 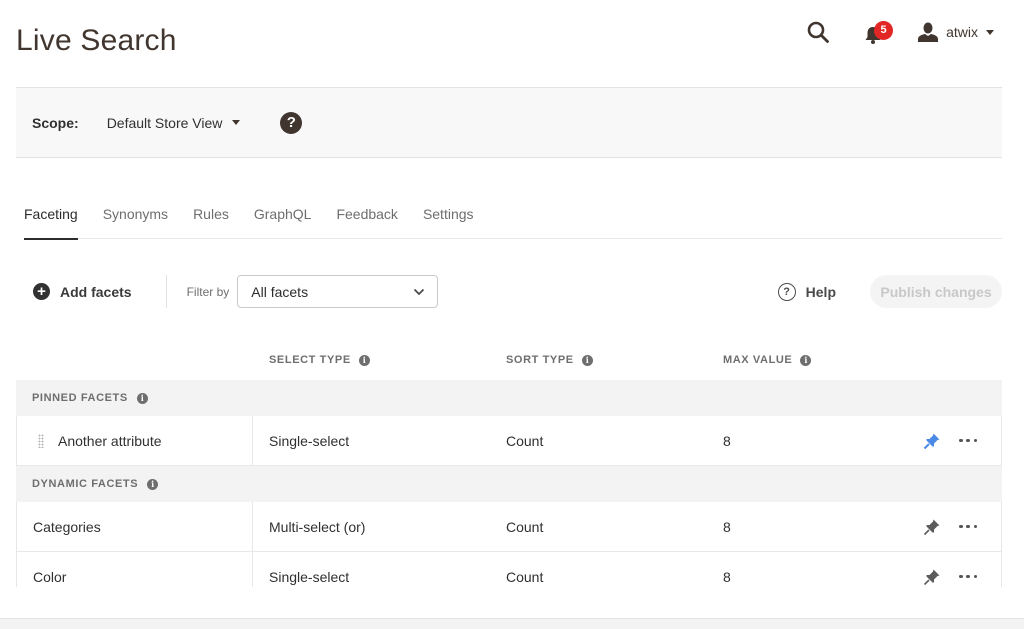 What do you see at coordinates (936, 291) in the screenshot?
I see `publish-changes-button: Publish changes` at bounding box center [936, 291].